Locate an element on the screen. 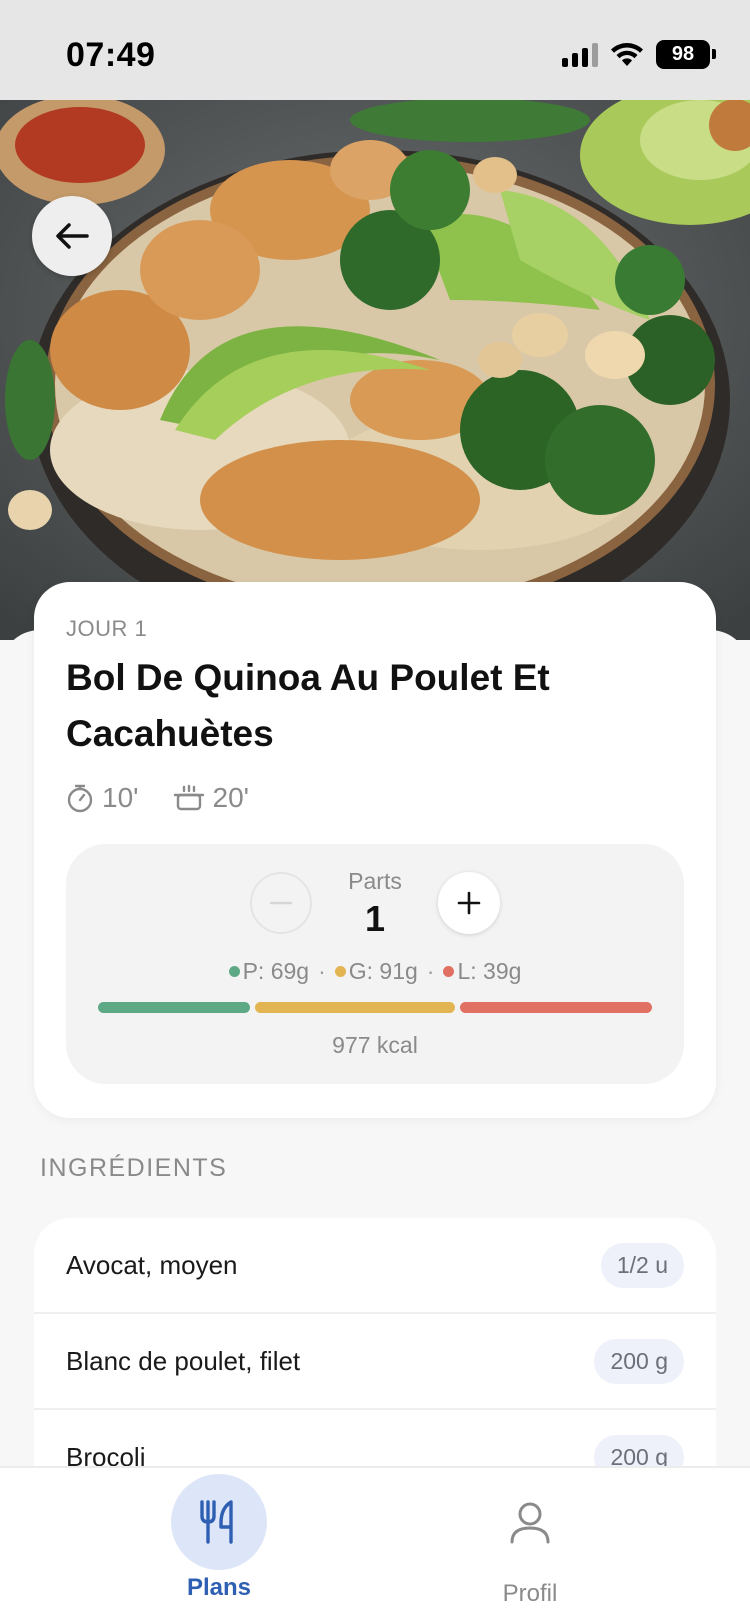 This screenshot has height=1624, width=750. decrease-portions-button is located at coordinates (281, 903).